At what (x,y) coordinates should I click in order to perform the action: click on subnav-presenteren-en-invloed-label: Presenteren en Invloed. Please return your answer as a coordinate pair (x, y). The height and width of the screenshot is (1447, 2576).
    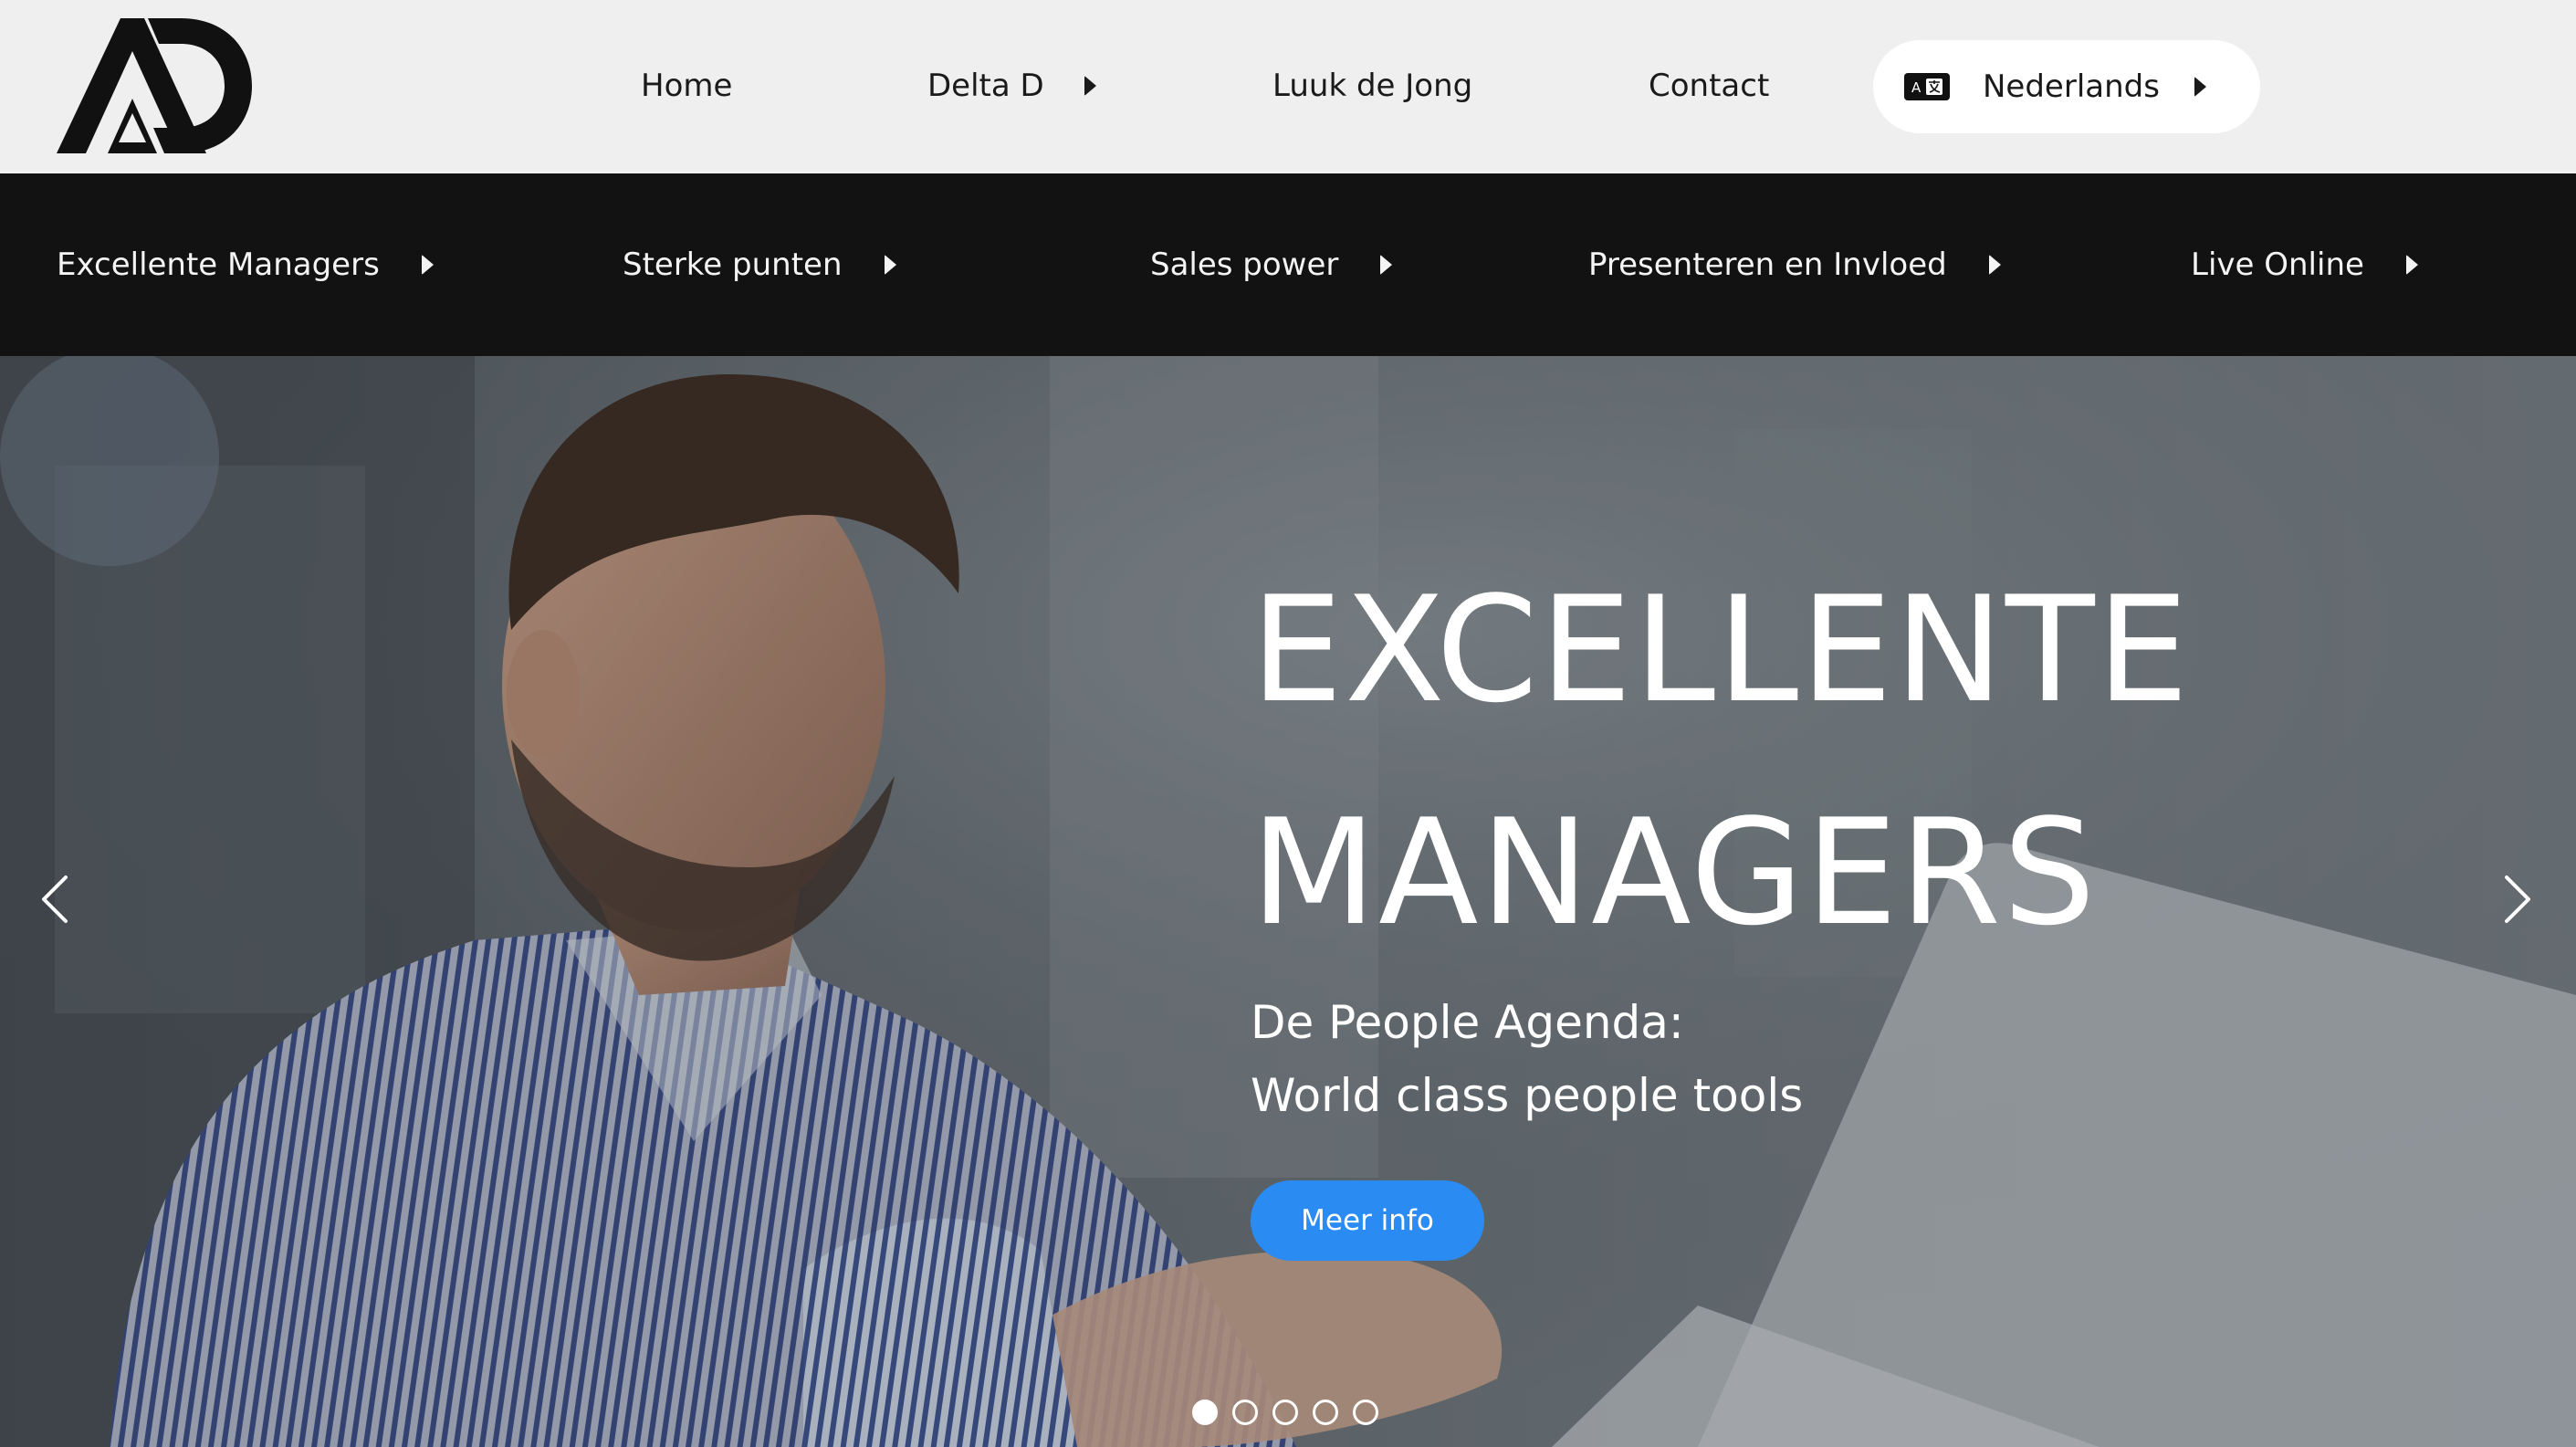
    Looking at the image, I should click on (1767, 264).